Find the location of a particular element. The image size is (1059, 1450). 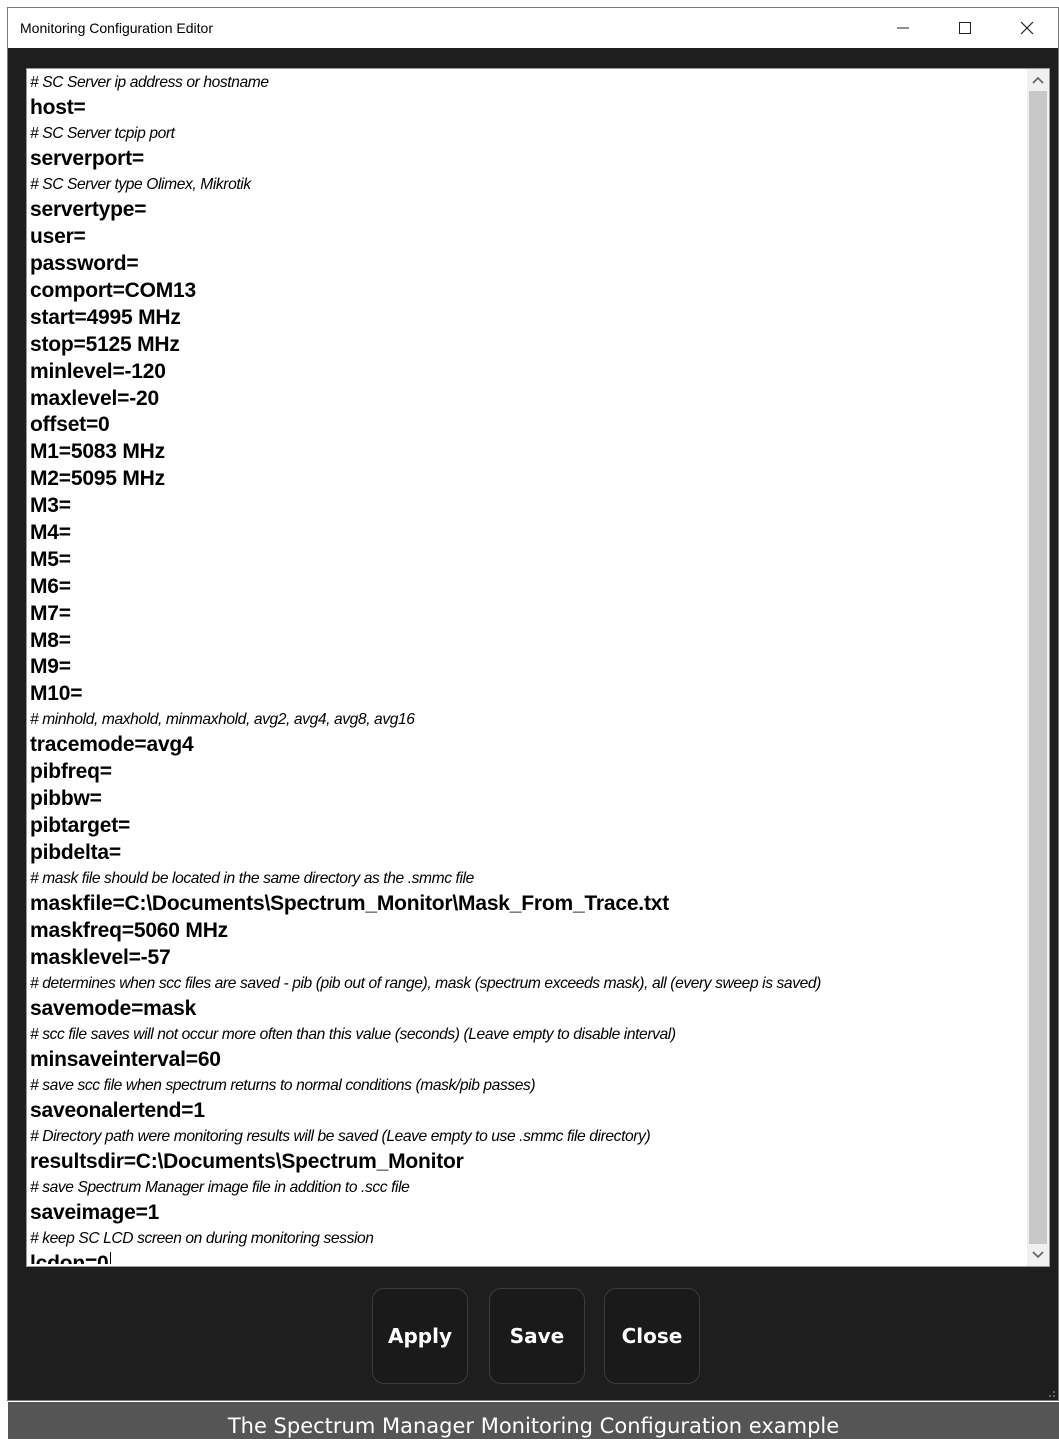

chevron-down-icon is located at coordinates (1038, 1255).